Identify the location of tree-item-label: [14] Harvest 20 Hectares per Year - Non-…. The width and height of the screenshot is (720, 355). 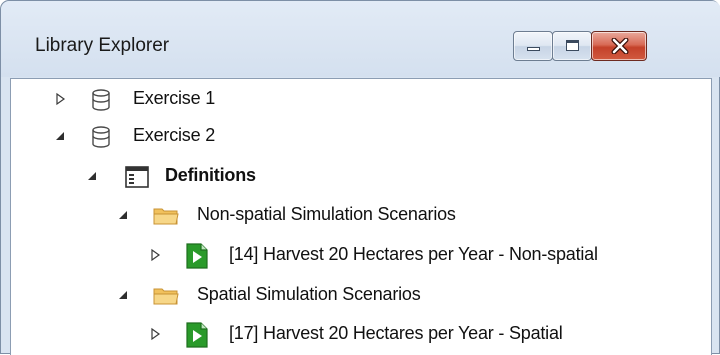
(413, 254).